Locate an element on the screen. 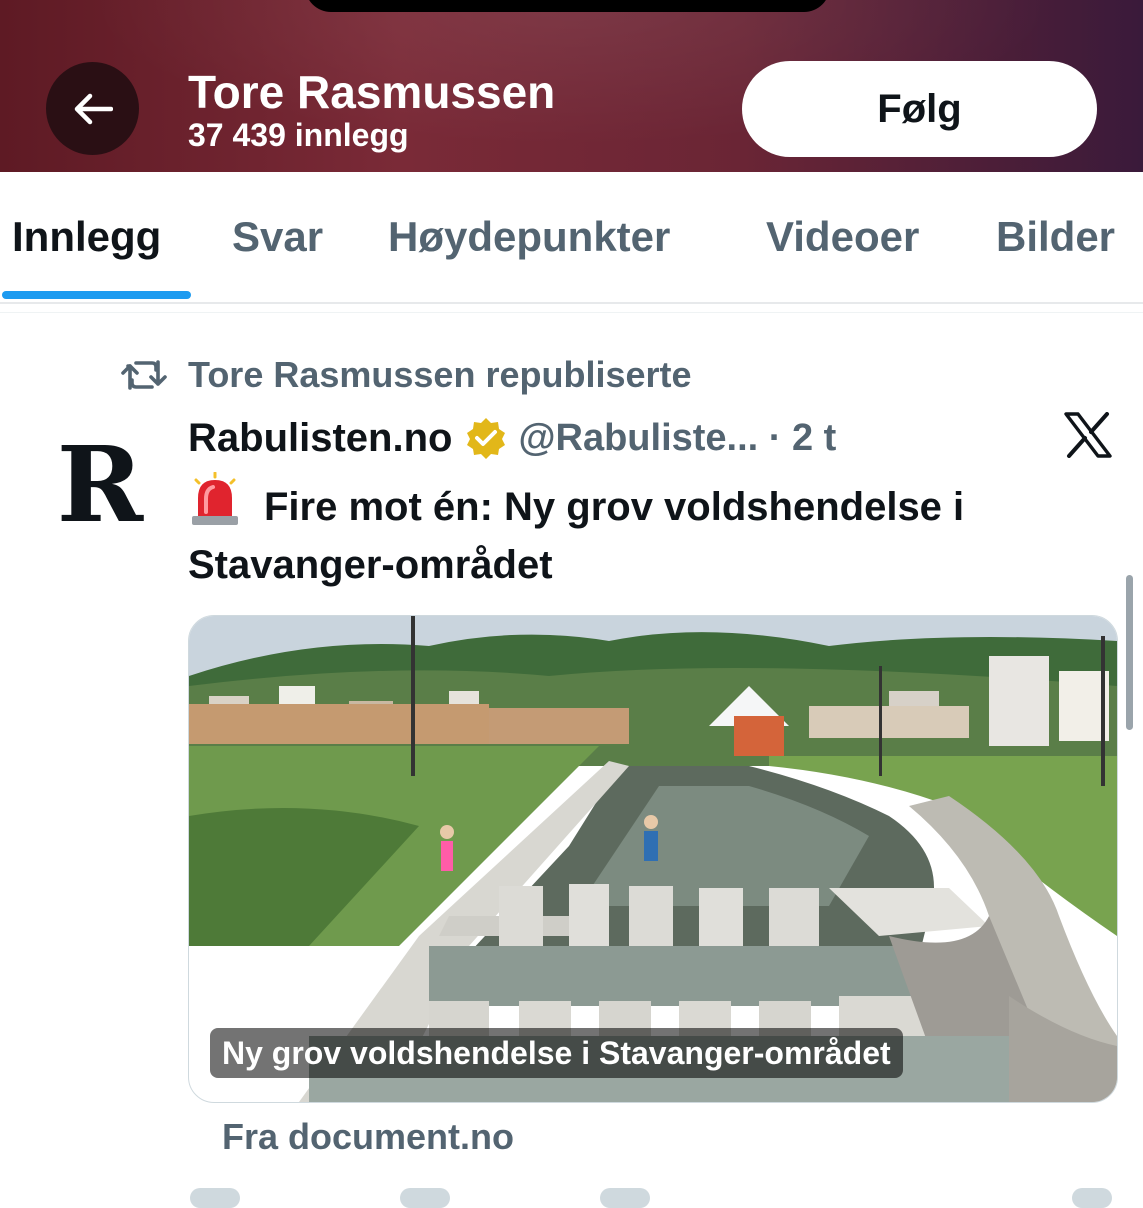 The height and width of the screenshot is (1208, 1143). card-source: Fra document.no is located at coordinates (368, 1137).